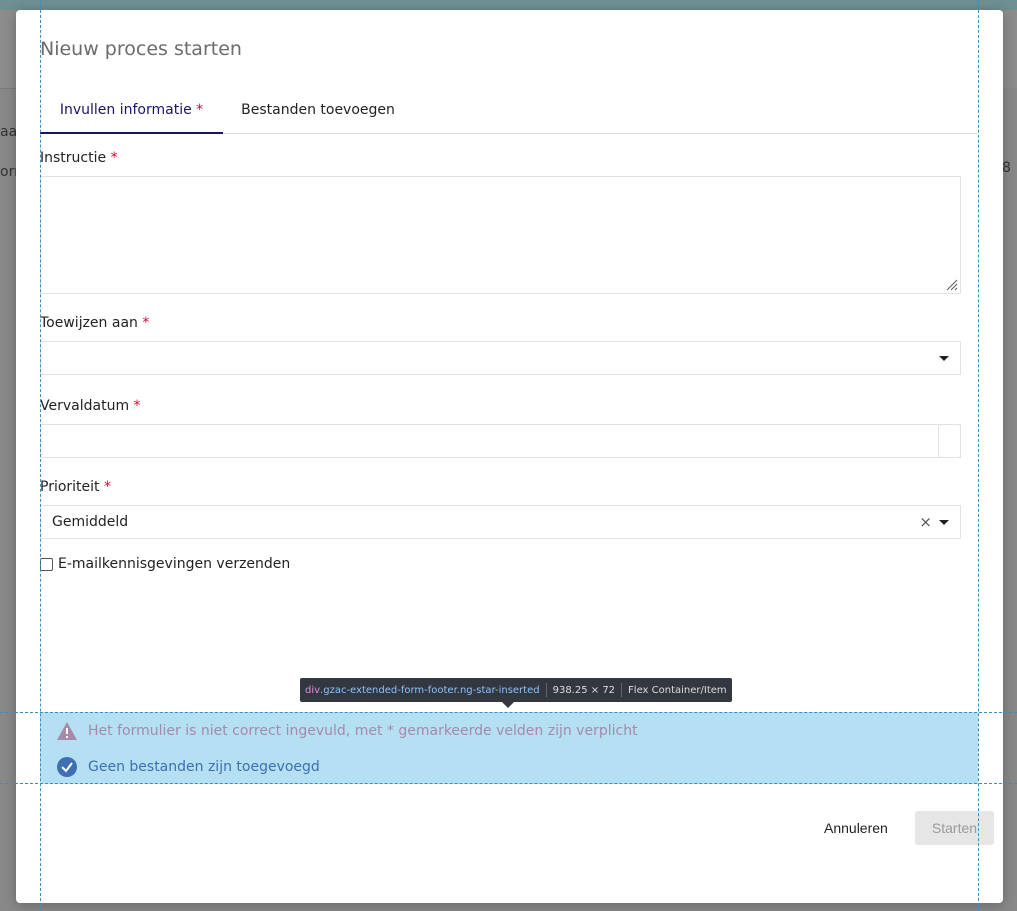 The height and width of the screenshot is (911, 1017). Describe the element at coordinates (856, 828) in the screenshot. I see `cancel-button: Annuleren` at that location.